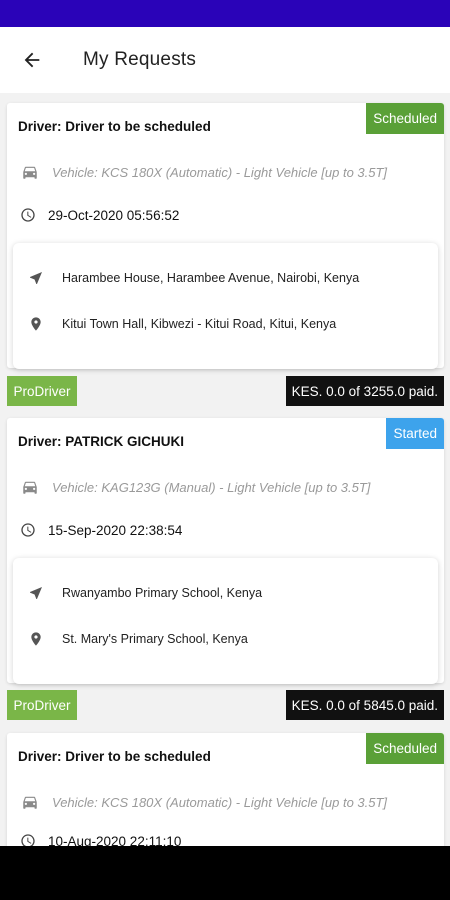  I want to click on page-title: My Requests, so click(140, 59).